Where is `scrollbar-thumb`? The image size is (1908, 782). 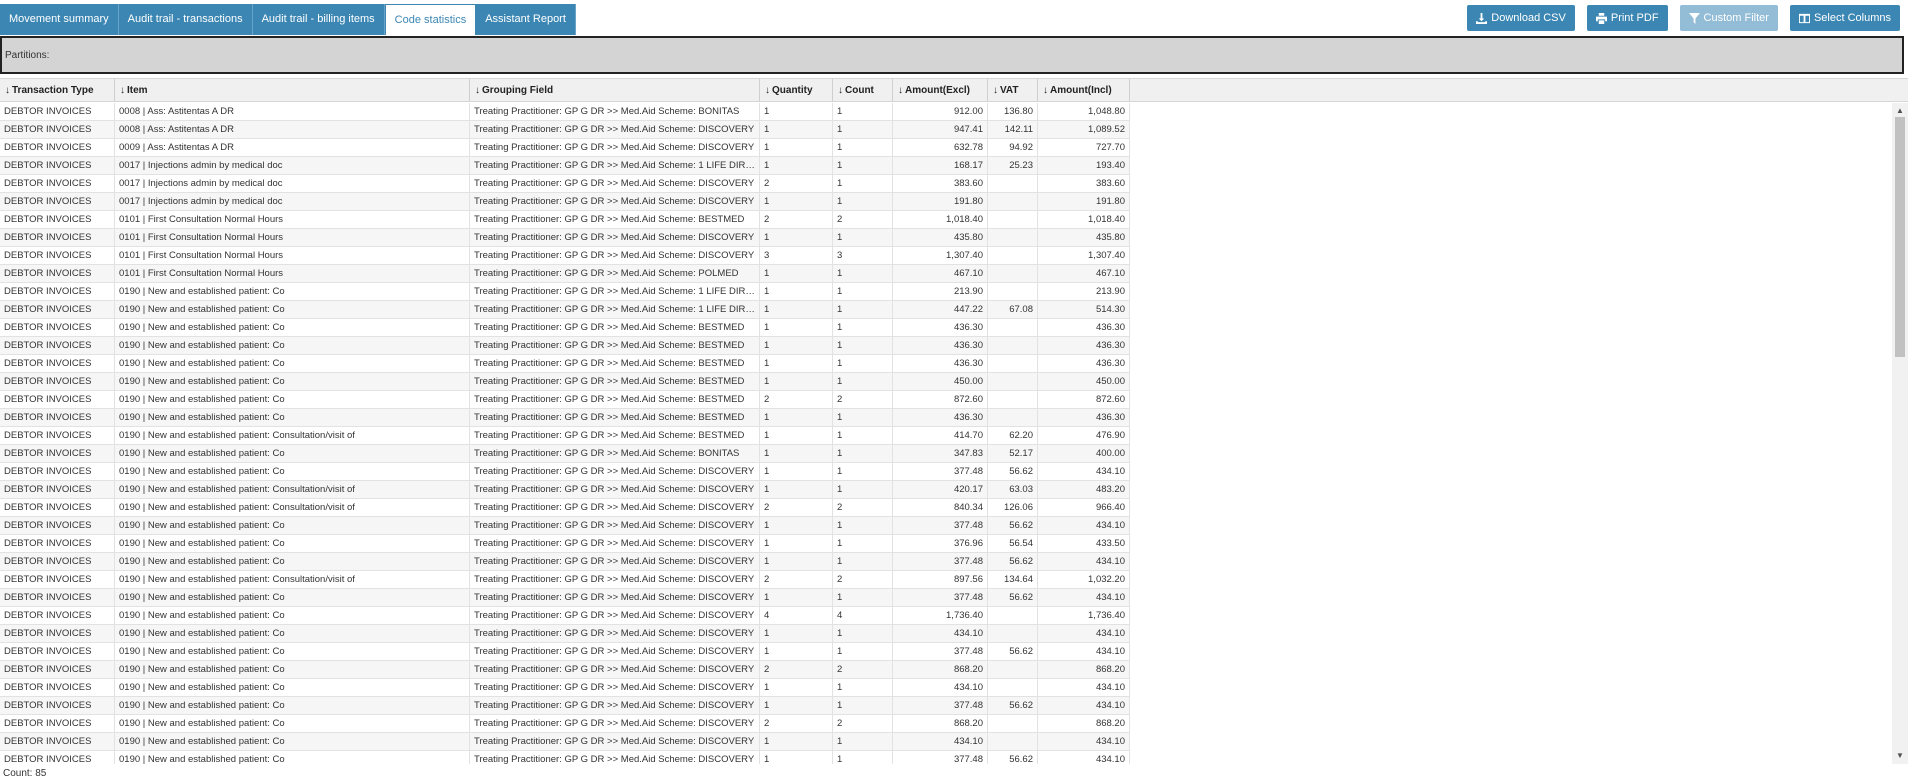 scrollbar-thumb is located at coordinates (1900, 237).